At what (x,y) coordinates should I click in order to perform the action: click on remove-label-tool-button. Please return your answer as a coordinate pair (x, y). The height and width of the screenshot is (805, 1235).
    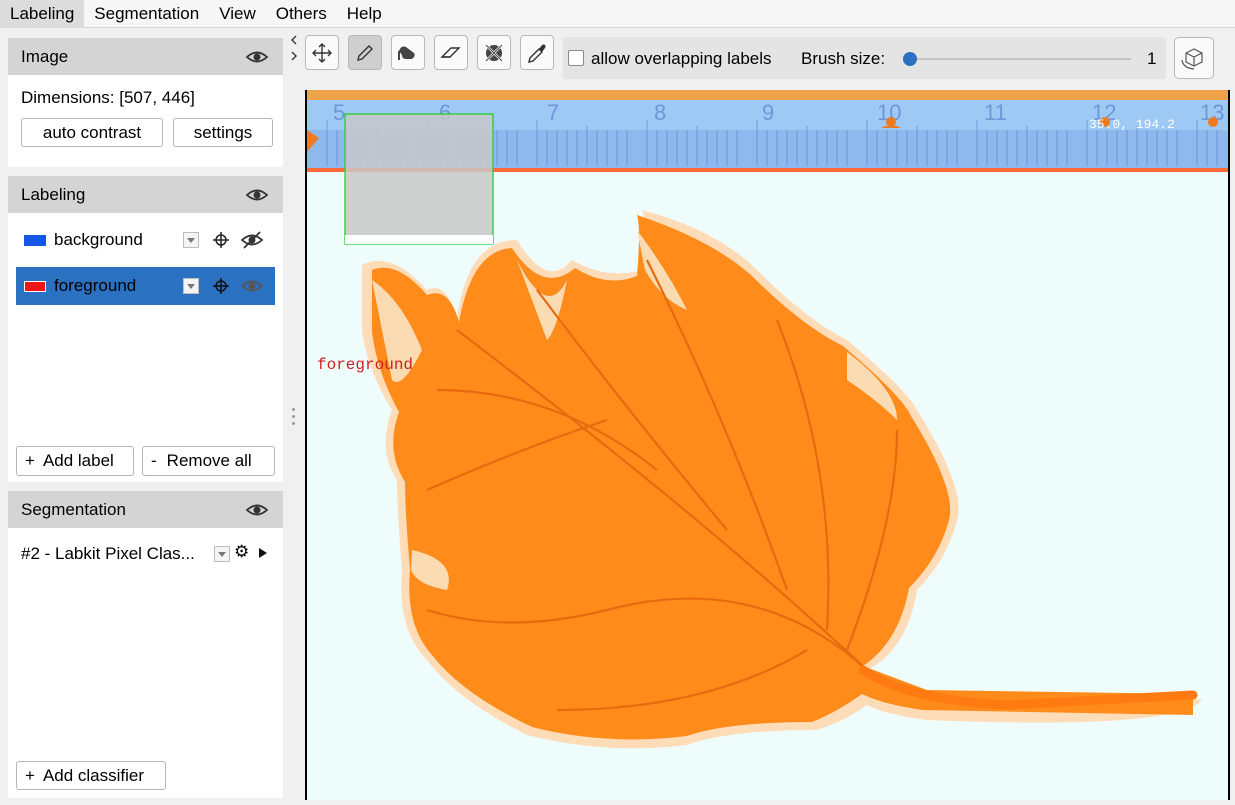
    Looking at the image, I should click on (494, 52).